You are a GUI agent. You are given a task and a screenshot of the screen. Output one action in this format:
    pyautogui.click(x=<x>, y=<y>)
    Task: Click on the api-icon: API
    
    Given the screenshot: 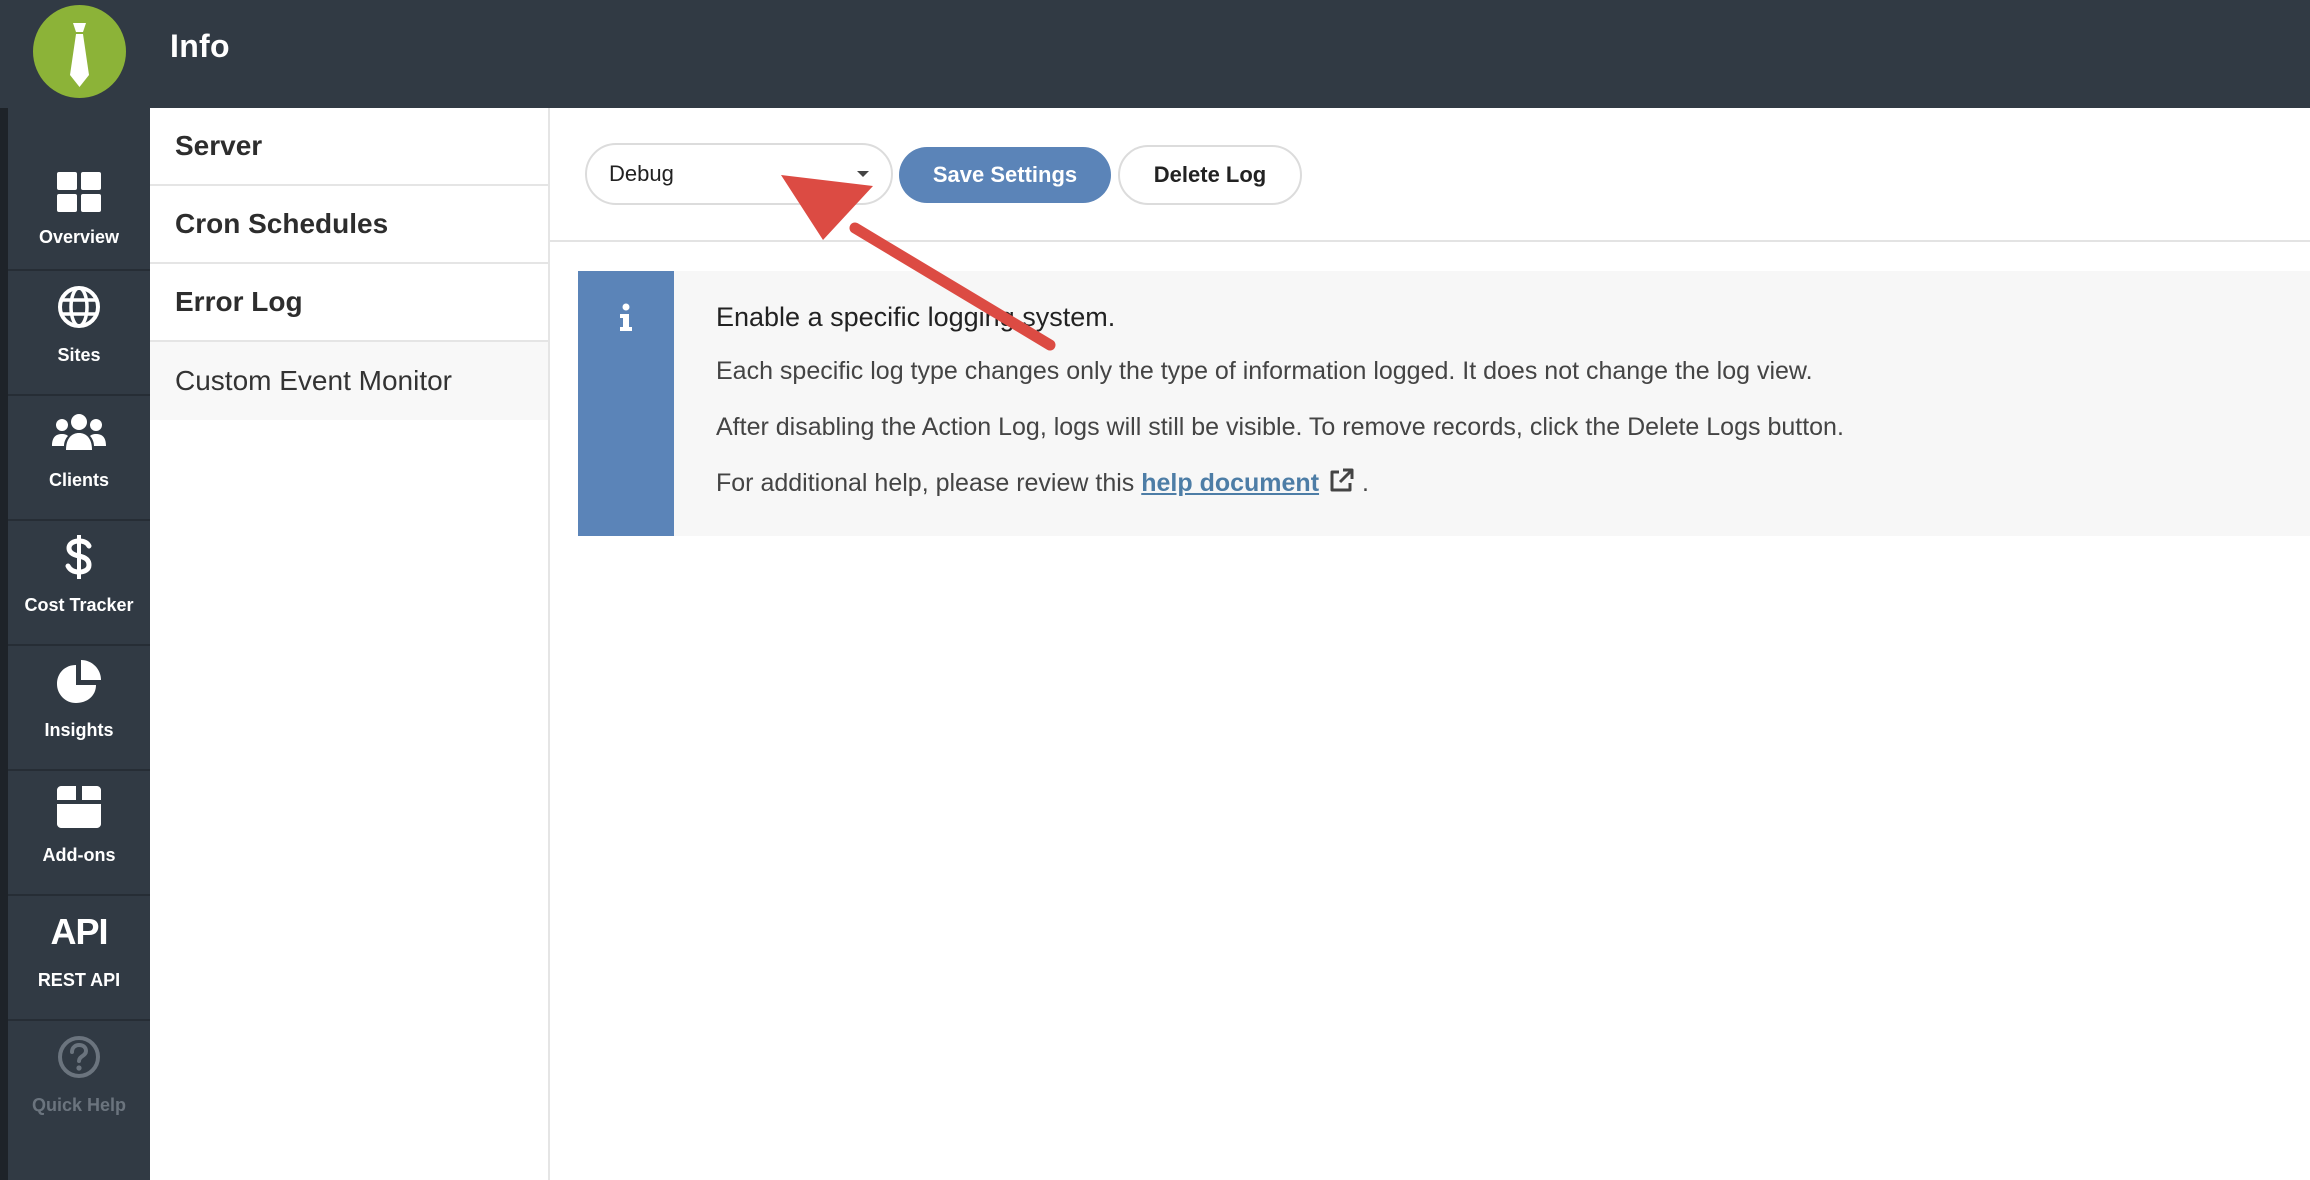 What is the action you would take?
    pyautogui.click(x=79, y=931)
    